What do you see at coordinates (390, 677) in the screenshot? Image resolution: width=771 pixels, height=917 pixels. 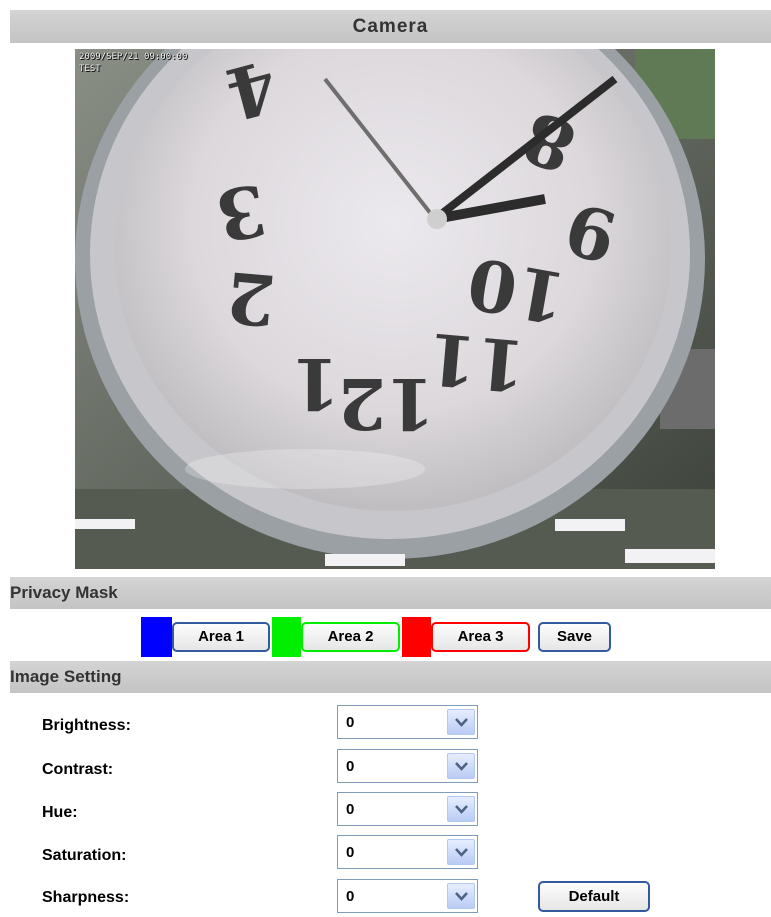 I see `image-setting-heading: Image Setting` at bounding box center [390, 677].